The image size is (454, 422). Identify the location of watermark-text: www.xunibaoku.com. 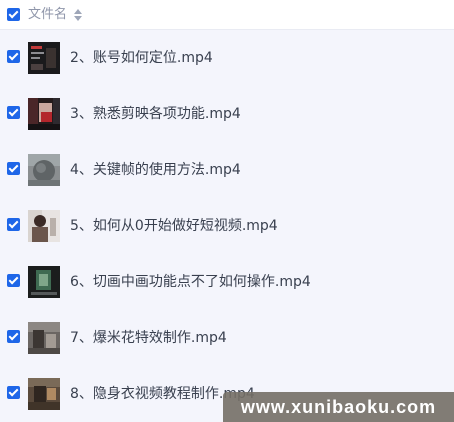
(338, 407).